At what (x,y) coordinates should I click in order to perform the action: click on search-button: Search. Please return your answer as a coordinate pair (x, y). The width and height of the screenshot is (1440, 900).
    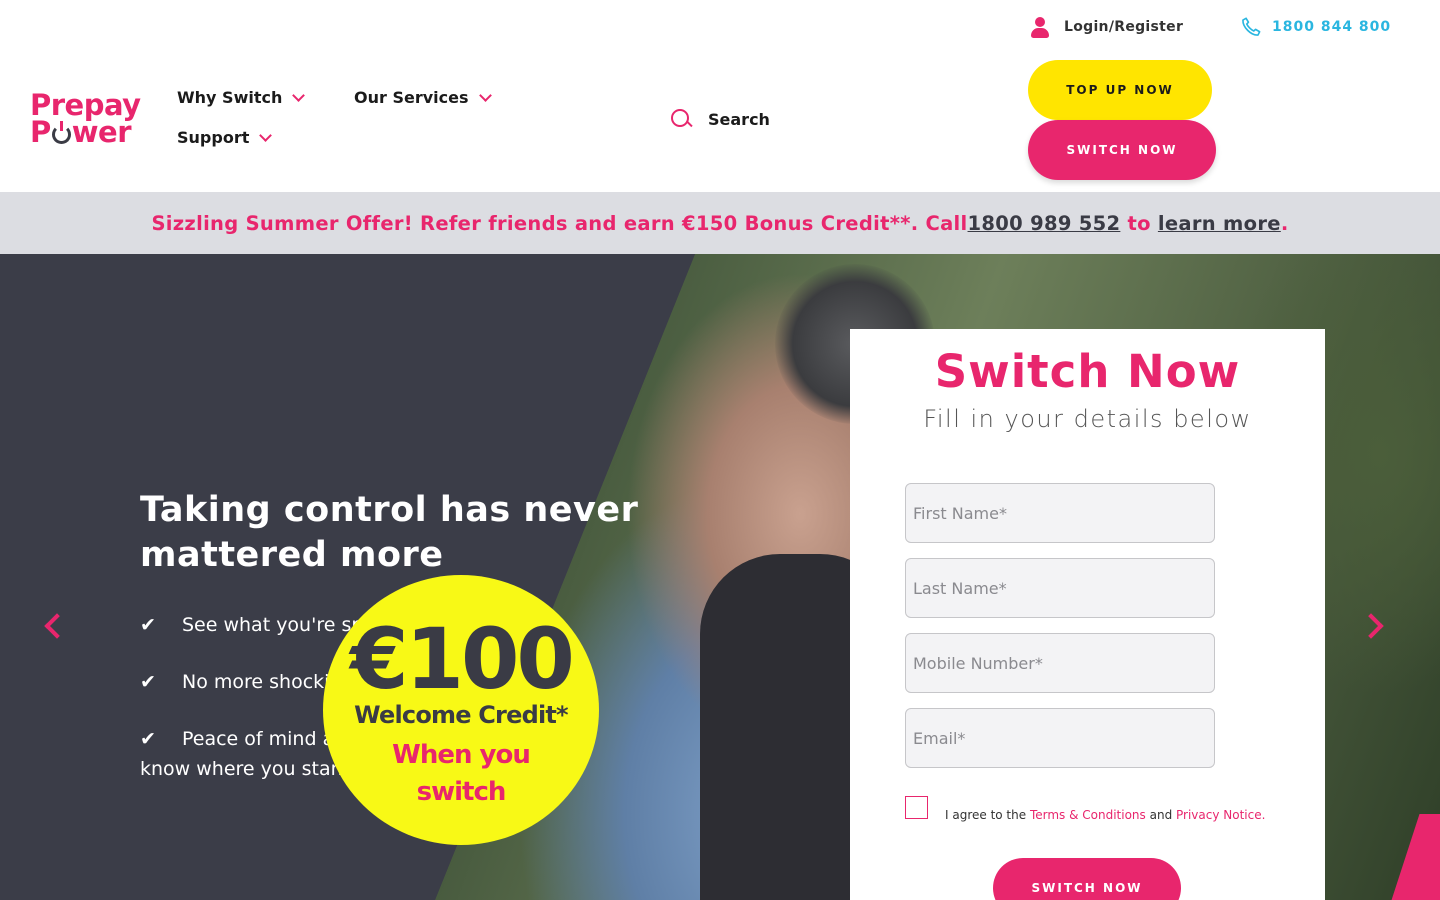
    Looking at the image, I should click on (720, 119).